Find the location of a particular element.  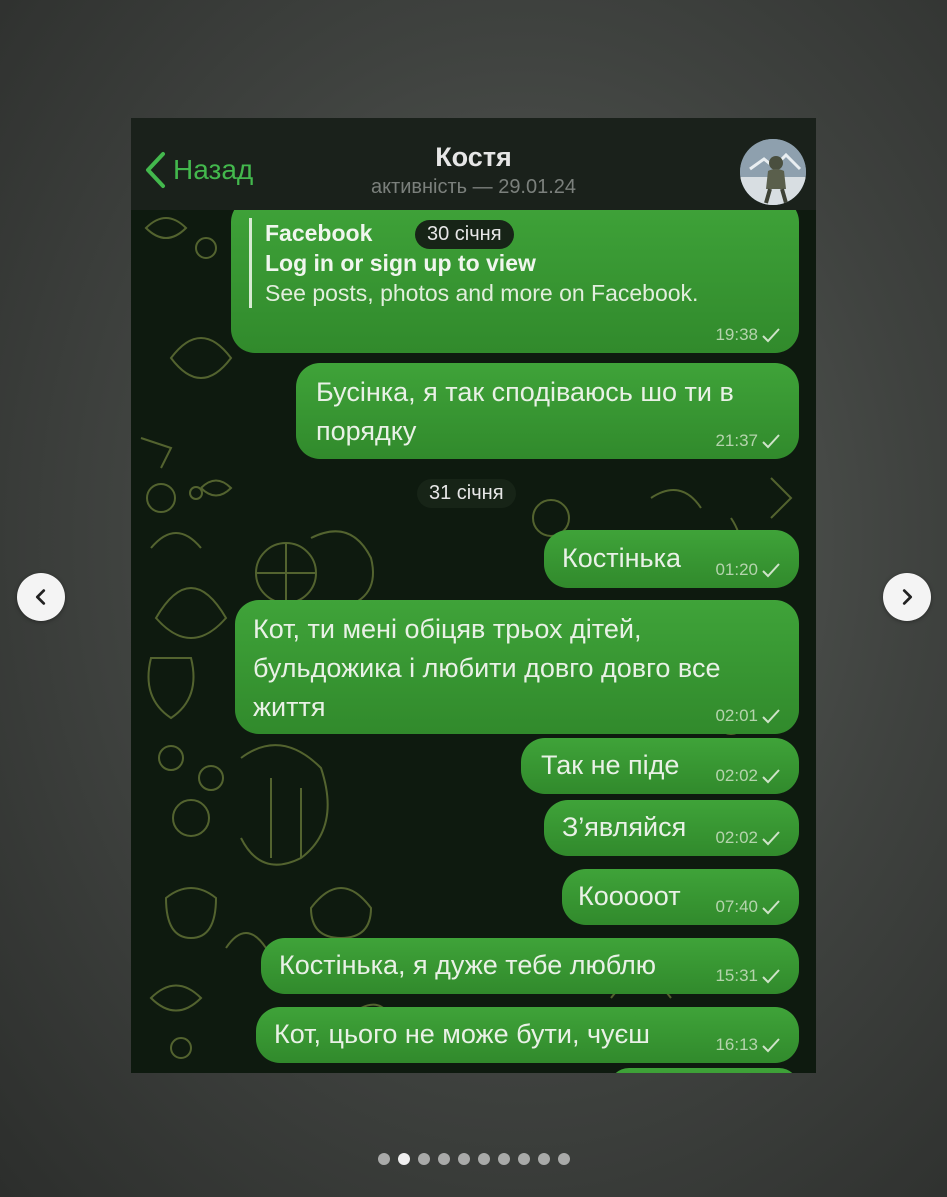

message-bubble: Кооооот 07:40 is located at coordinates (680, 897).